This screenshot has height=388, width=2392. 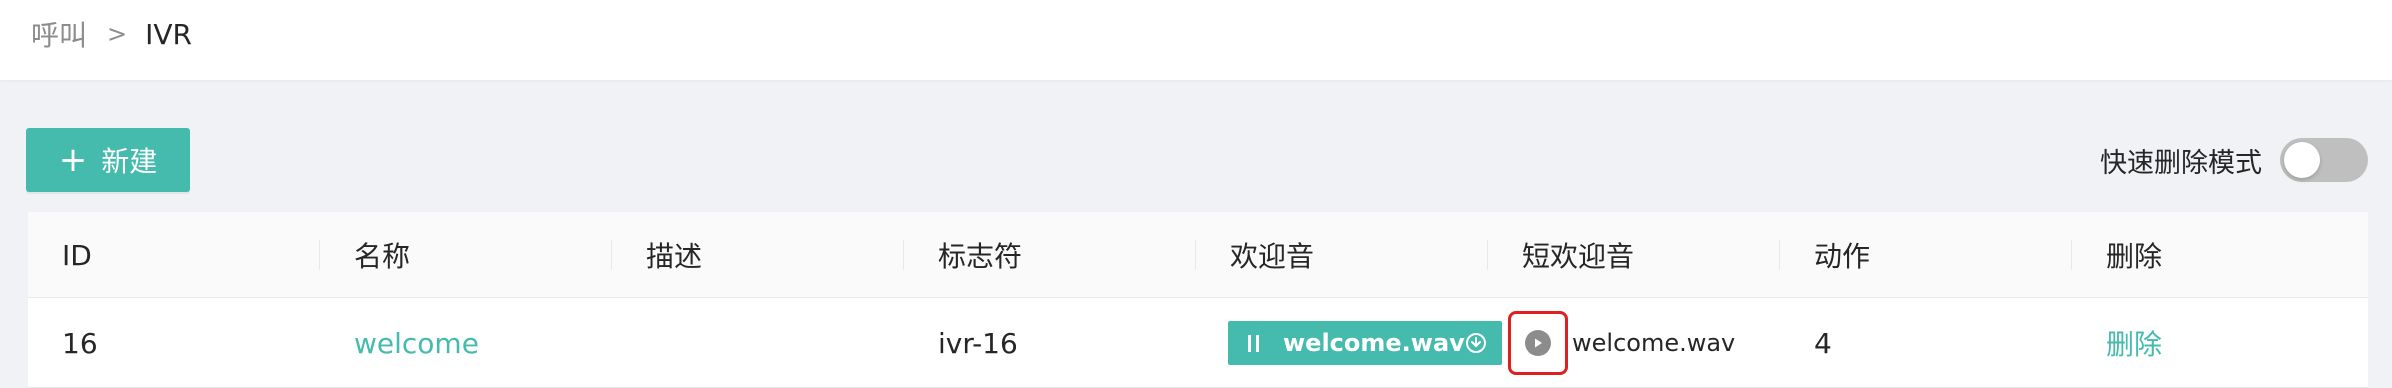 I want to click on quick-delete-label: 快速删除模式, so click(x=2181, y=163).